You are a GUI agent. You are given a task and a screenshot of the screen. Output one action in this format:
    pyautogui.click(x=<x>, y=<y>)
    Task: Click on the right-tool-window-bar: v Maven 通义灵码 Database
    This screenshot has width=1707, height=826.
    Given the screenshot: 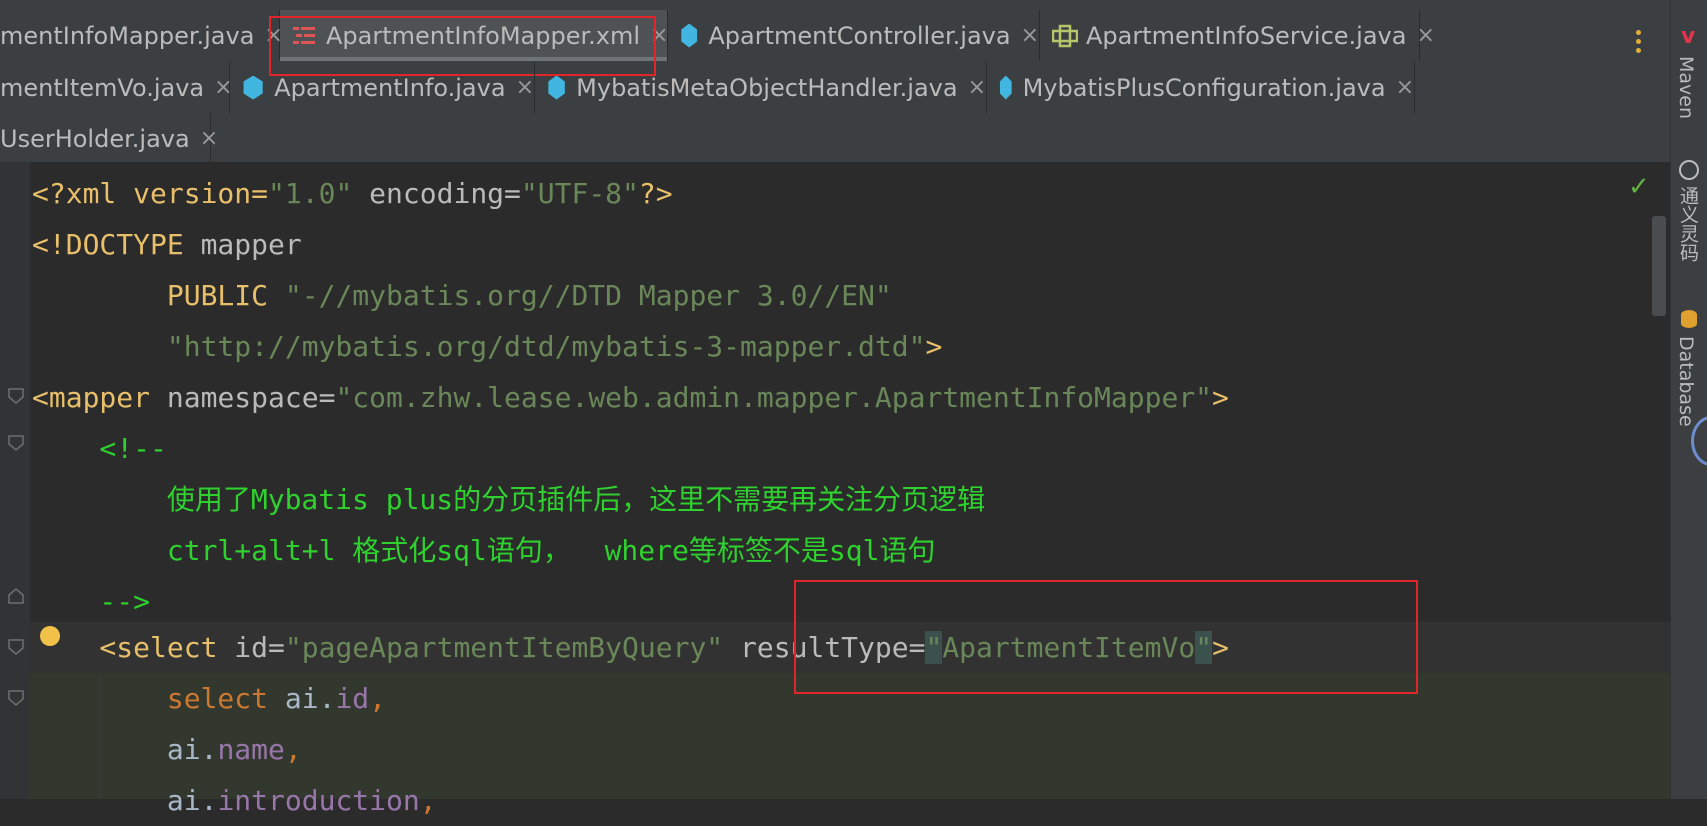 What is the action you would take?
    pyautogui.click(x=1688, y=399)
    